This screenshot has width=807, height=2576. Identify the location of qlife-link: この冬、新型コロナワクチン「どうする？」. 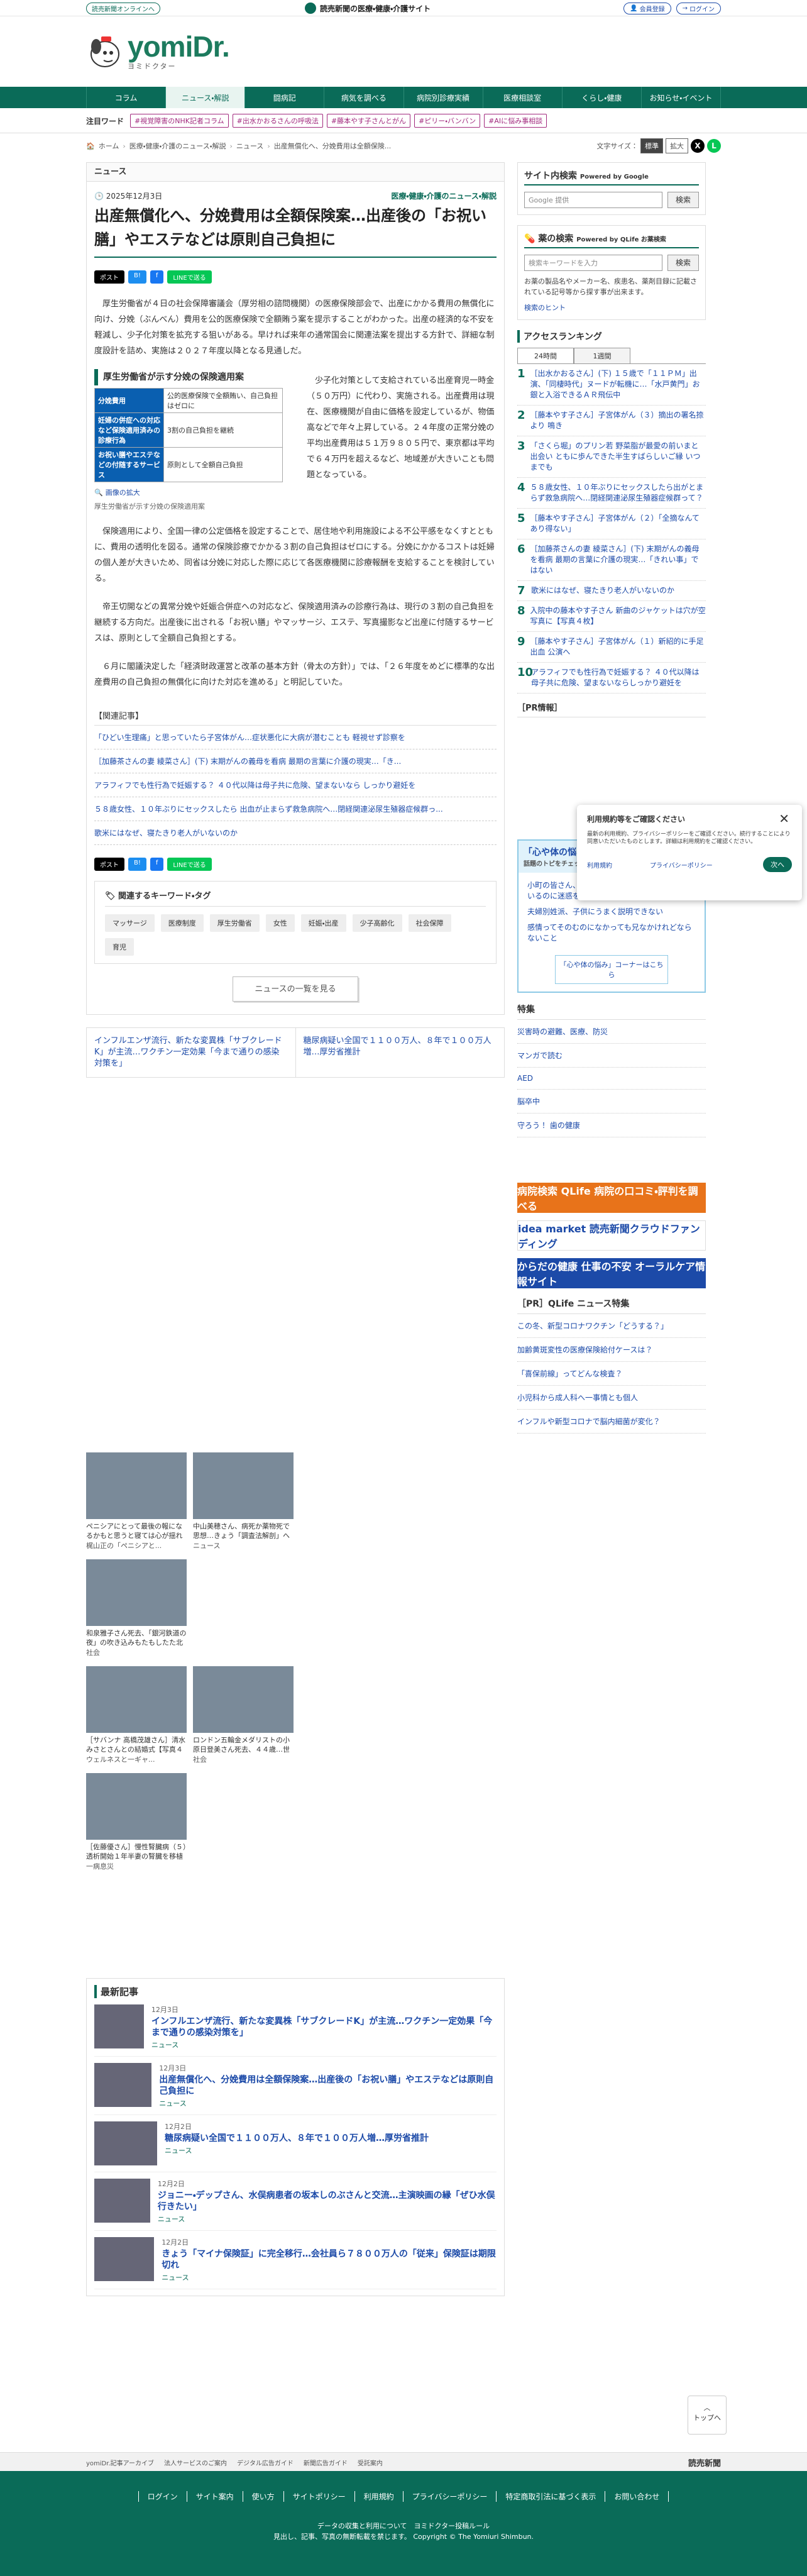
(611, 1326).